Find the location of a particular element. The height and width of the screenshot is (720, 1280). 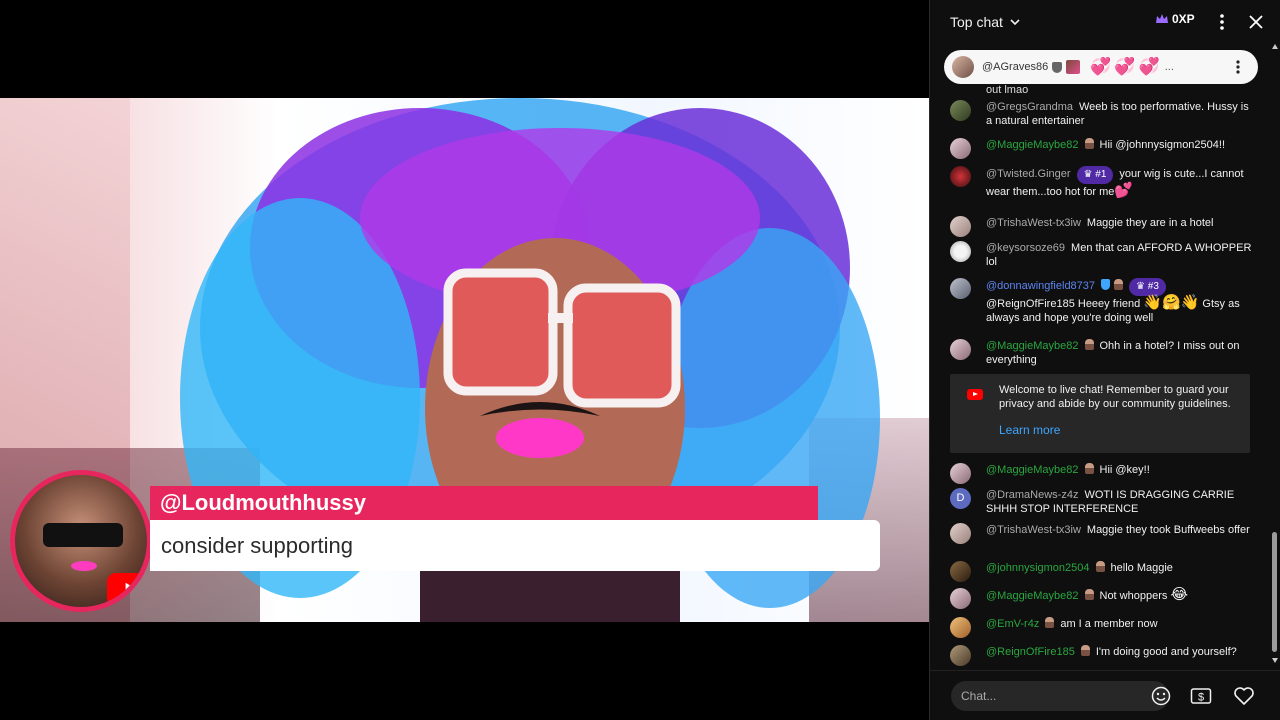

xp-value: 0XP is located at coordinates (1183, 19).